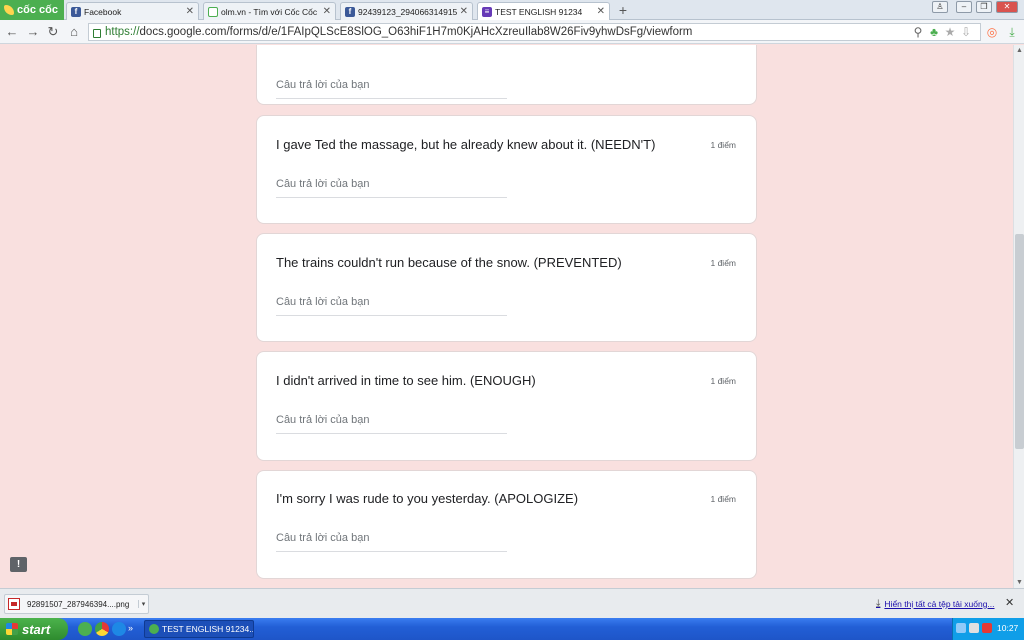  Describe the element at coordinates (12, 32) in the screenshot. I see `back-button: ←` at that location.